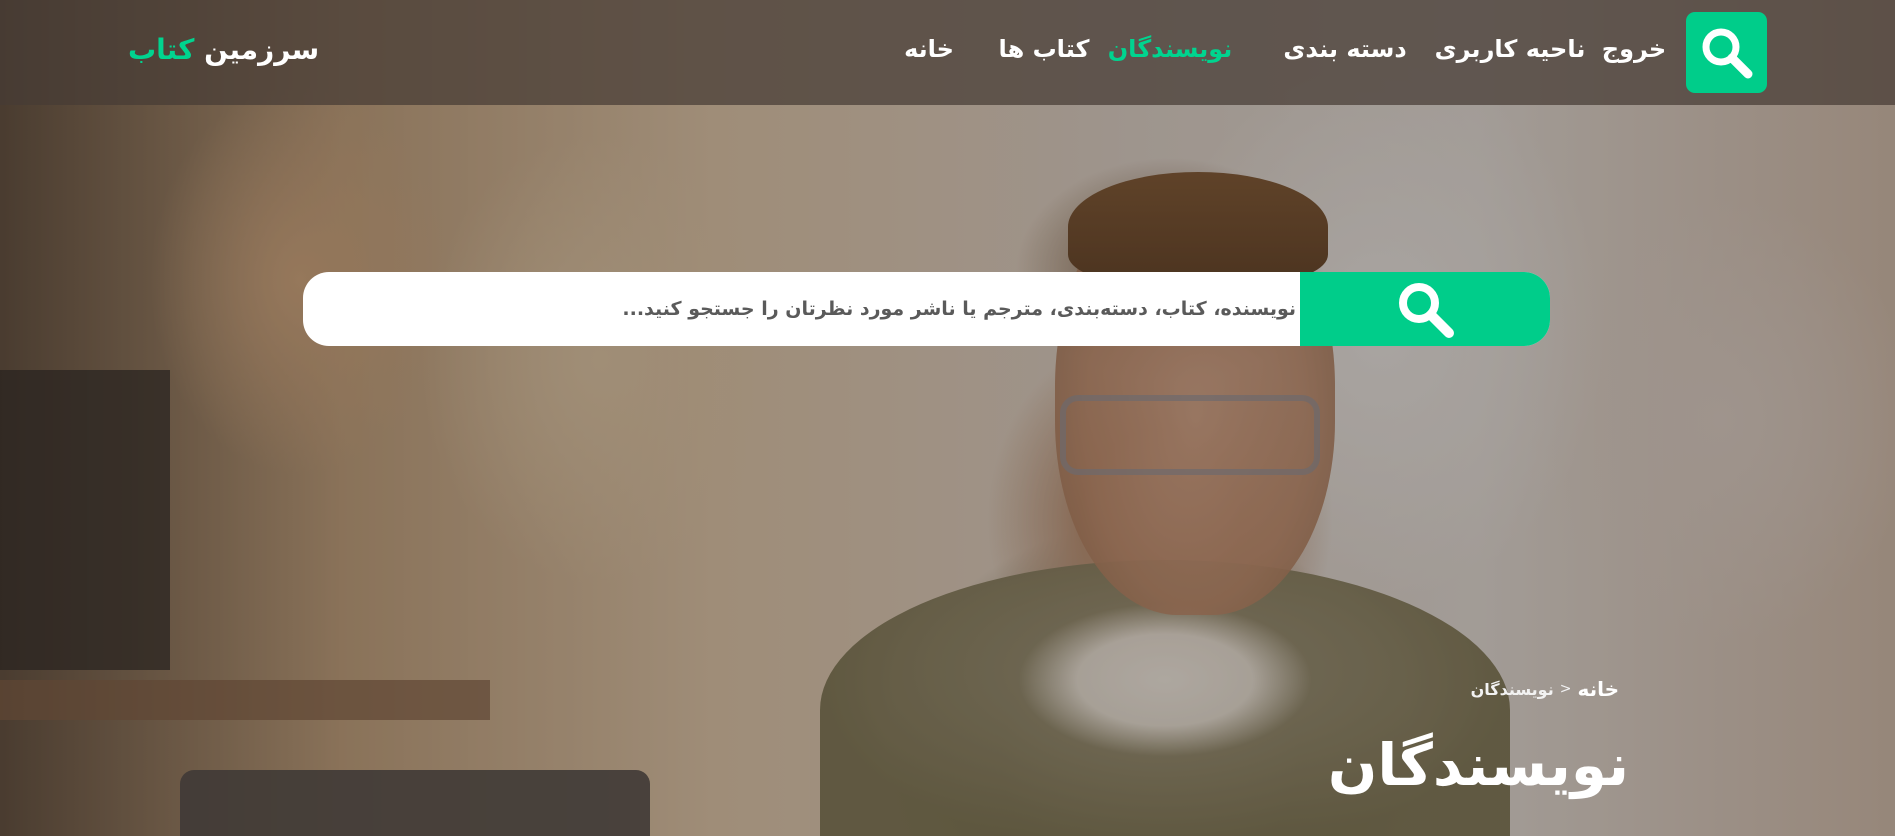  I want to click on nav-item-home: خانه, so click(929, 49).